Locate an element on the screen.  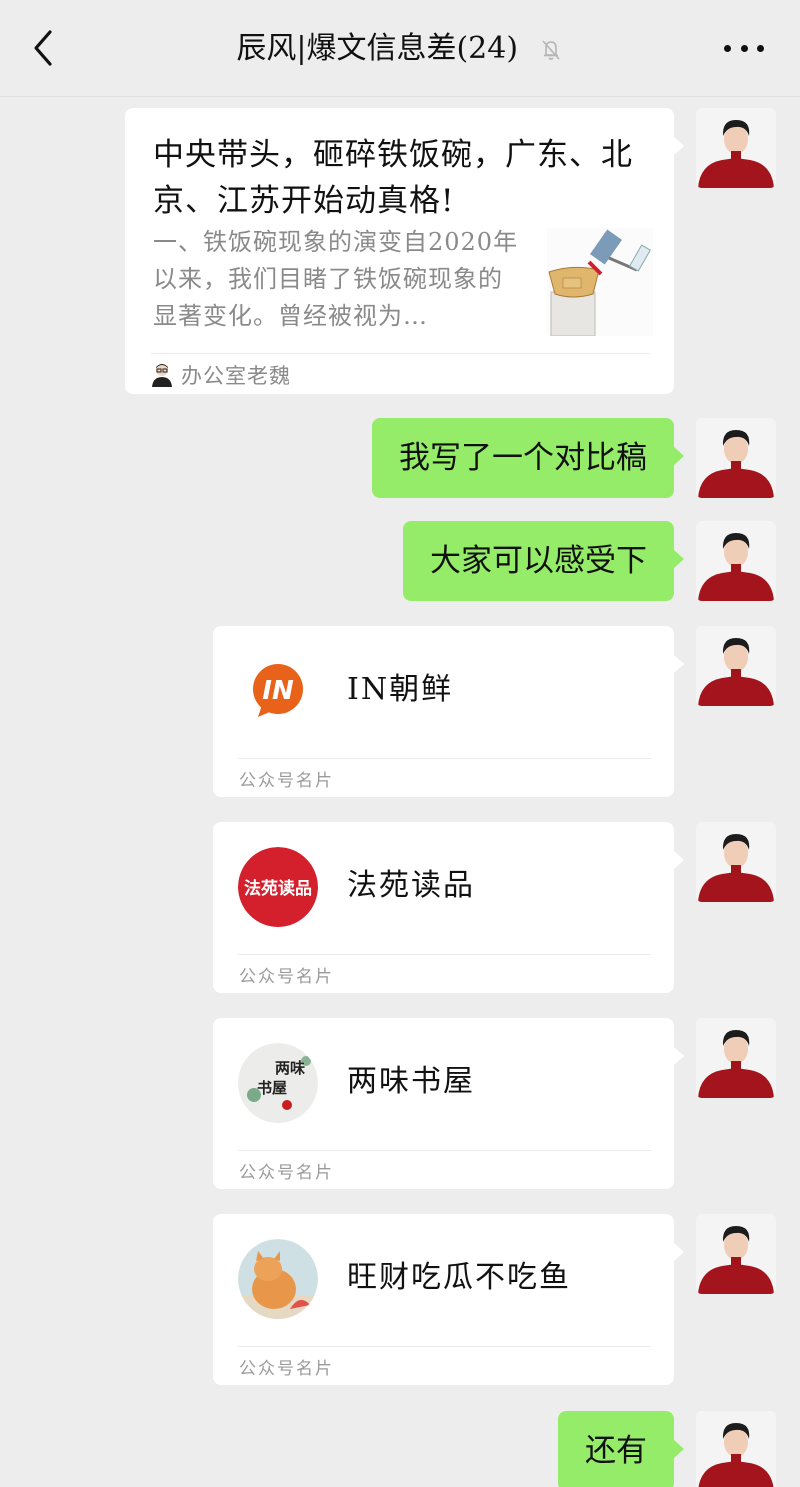
svg-text: 法苑读品 is located at coordinates (278, 888).